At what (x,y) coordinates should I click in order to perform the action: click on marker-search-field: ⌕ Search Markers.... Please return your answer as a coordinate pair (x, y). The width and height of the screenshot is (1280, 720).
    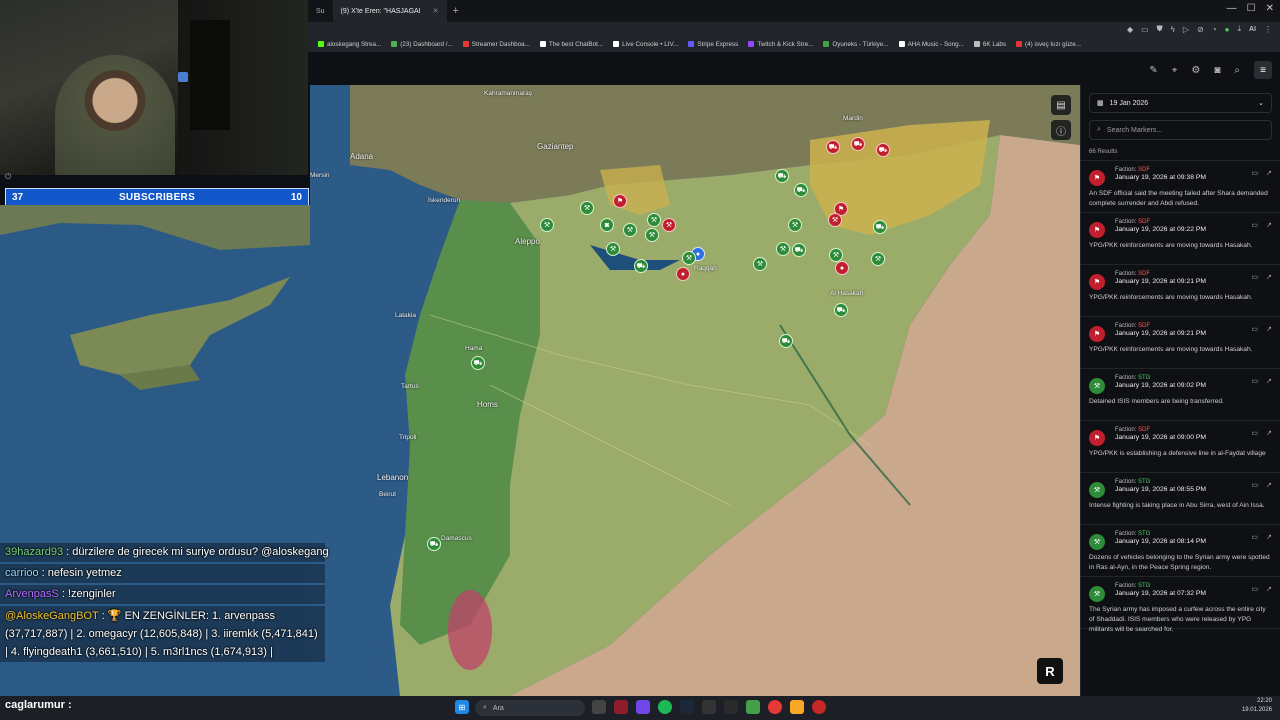
    Looking at the image, I should click on (1180, 130).